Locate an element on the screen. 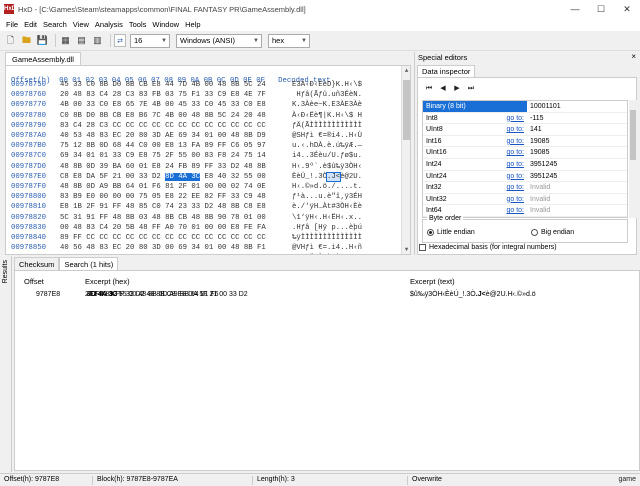 Image resolution: width=640 pixels, height=486 pixels. selected-bytes: 8D 4A 3C is located at coordinates (183, 176).